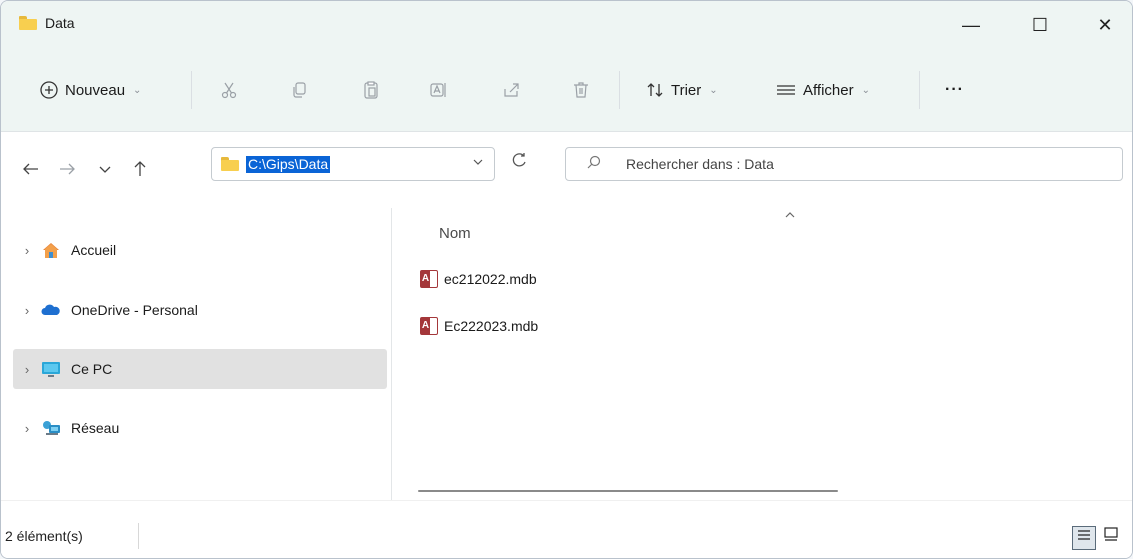 Image resolution: width=1133 pixels, height=559 pixels. Describe the element at coordinates (954, 90) in the screenshot. I see `more-options-button: ···` at that location.